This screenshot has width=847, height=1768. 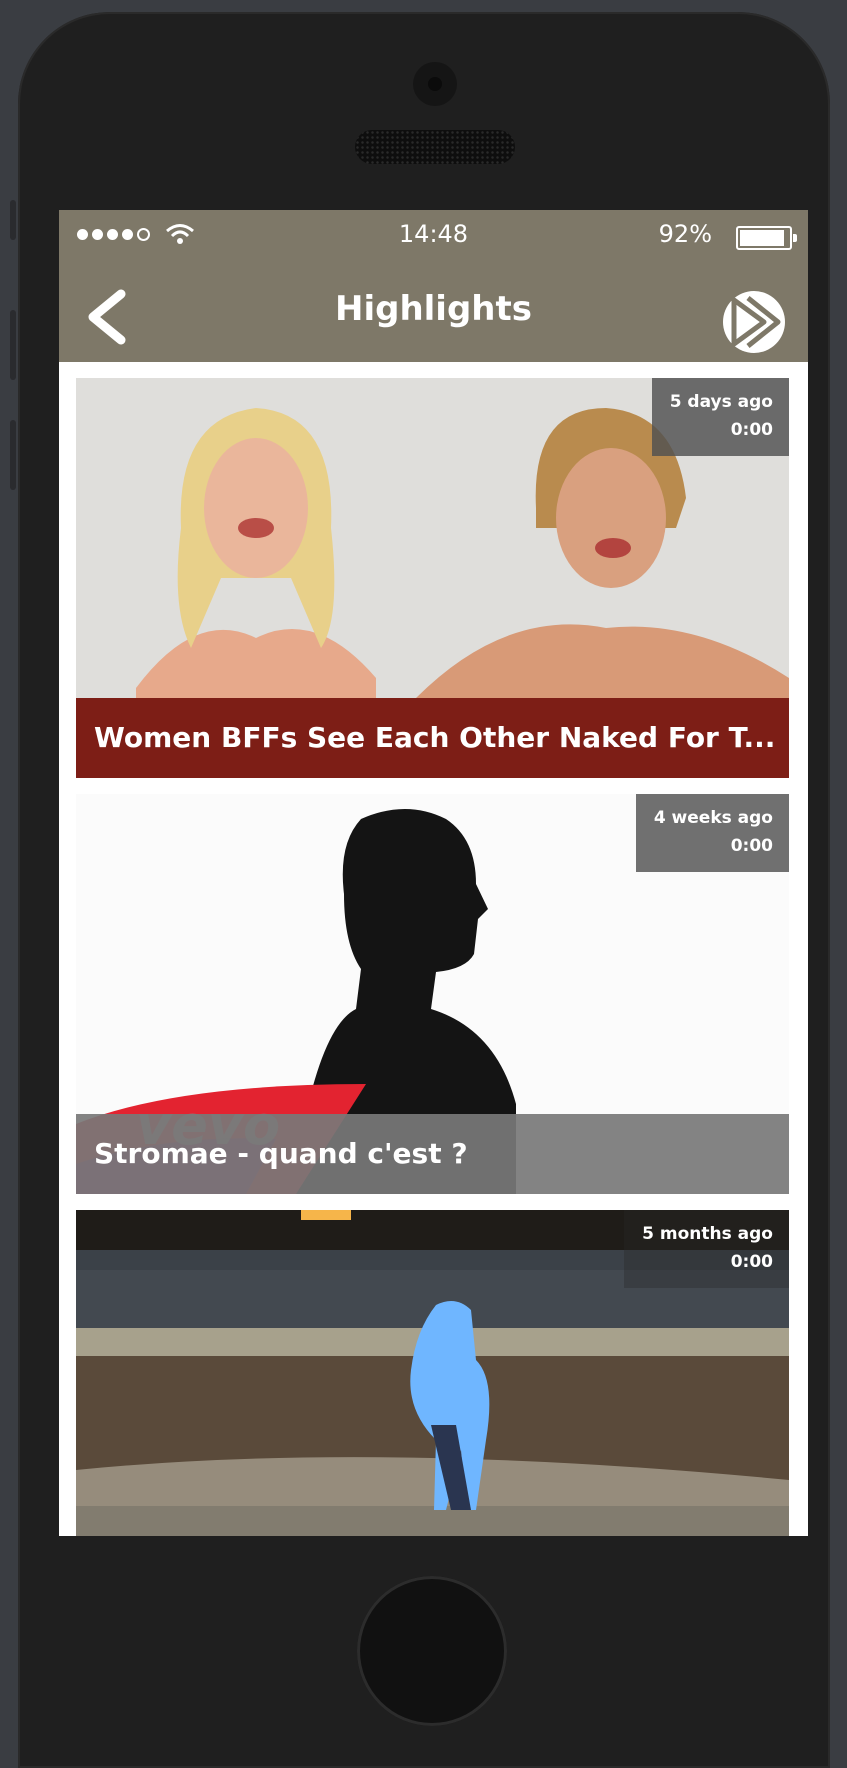 What do you see at coordinates (706, 1249) in the screenshot?
I see `video-meta: 5 months ago 0:00` at bounding box center [706, 1249].